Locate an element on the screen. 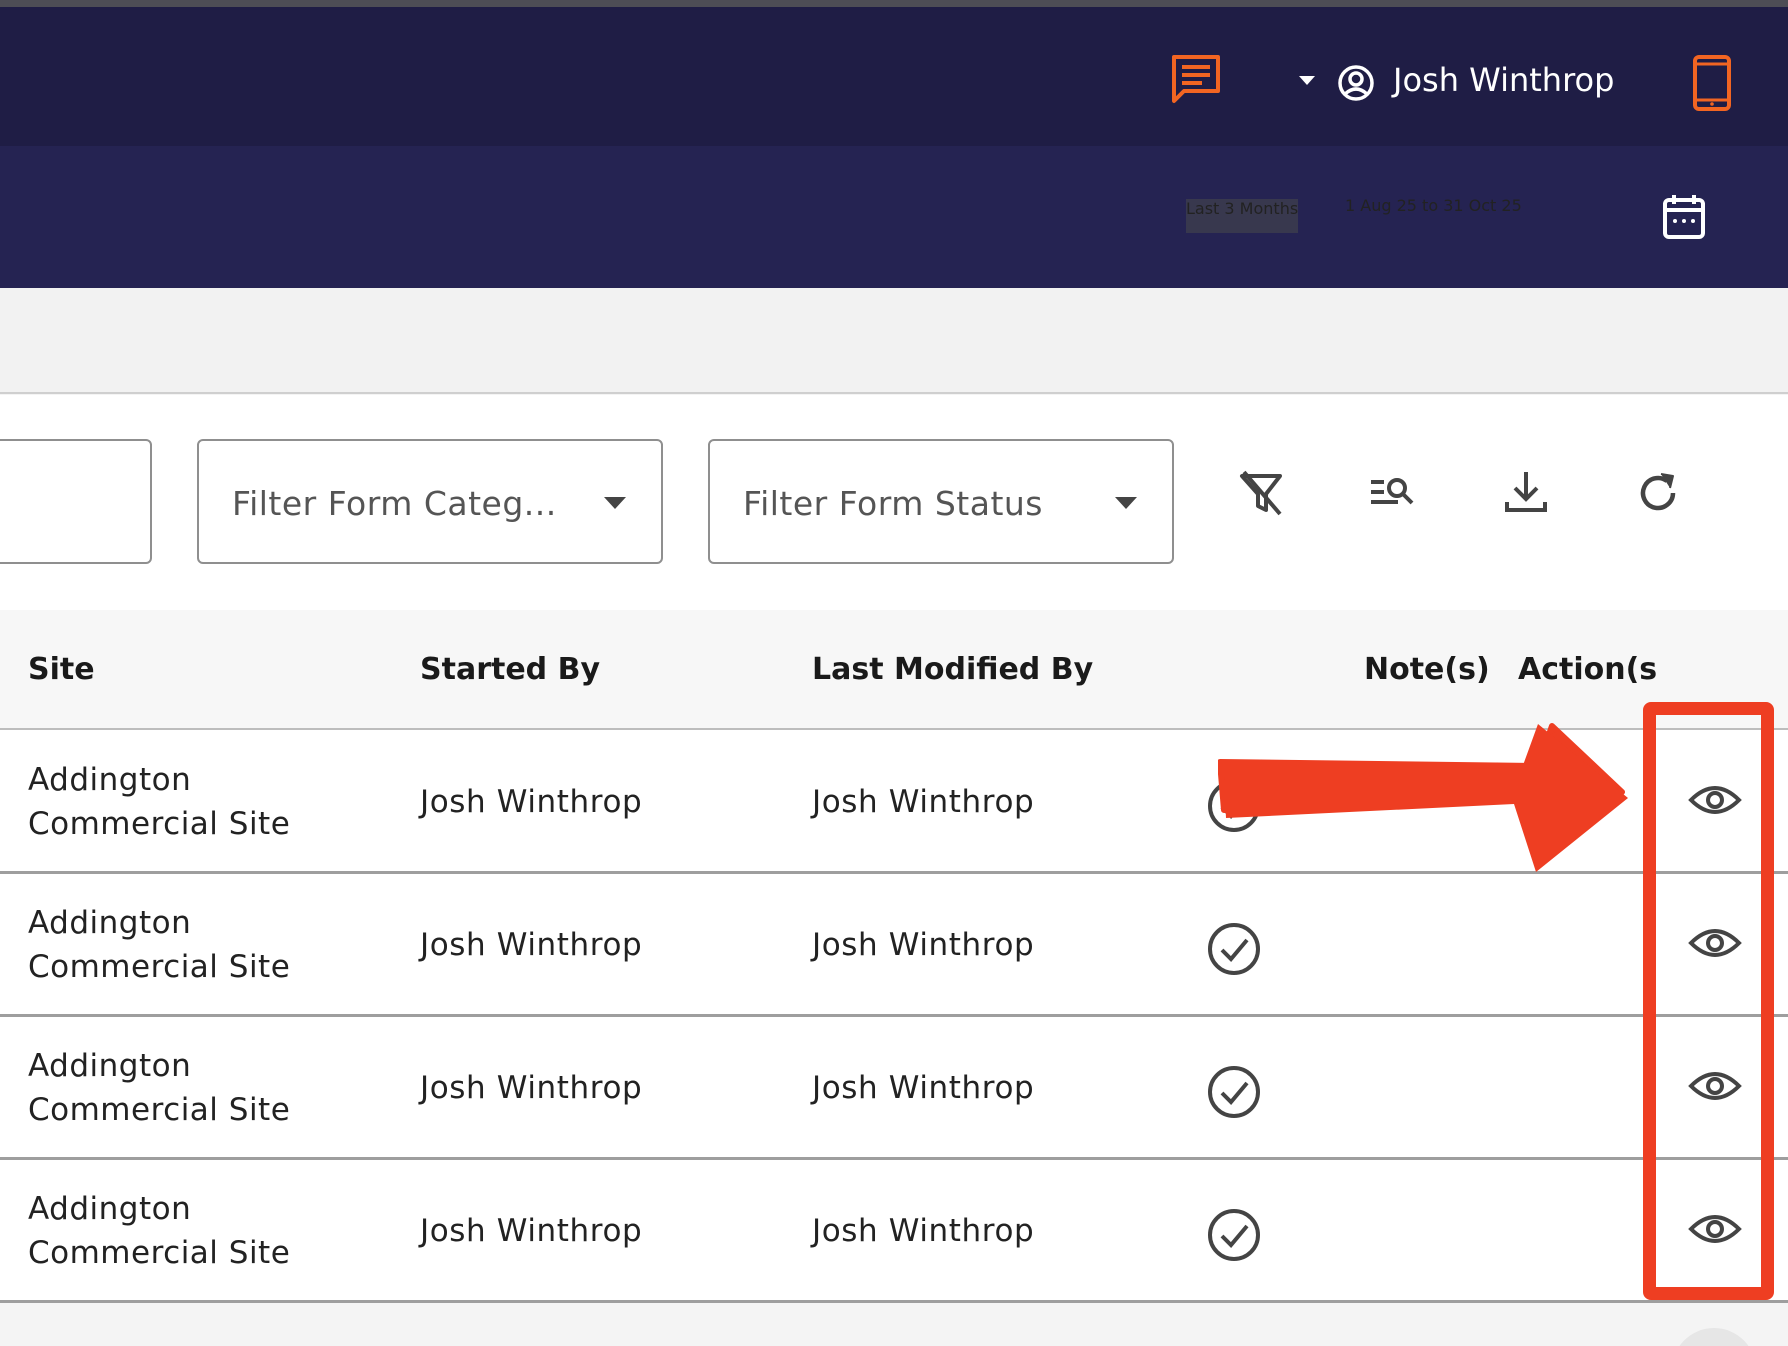  date-range-text: 1 Aug 25 to 31 Oct 25 is located at coordinates (1433, 205).